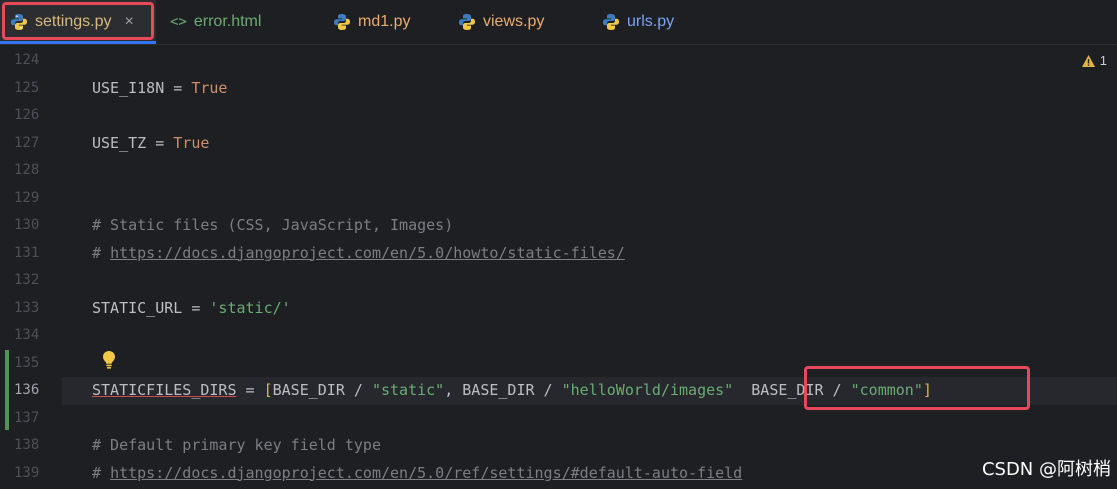  What do you see at coordinates (178, 22) in the screenshot?
I see `html-icon: <>` at bounding box center [178, 22].